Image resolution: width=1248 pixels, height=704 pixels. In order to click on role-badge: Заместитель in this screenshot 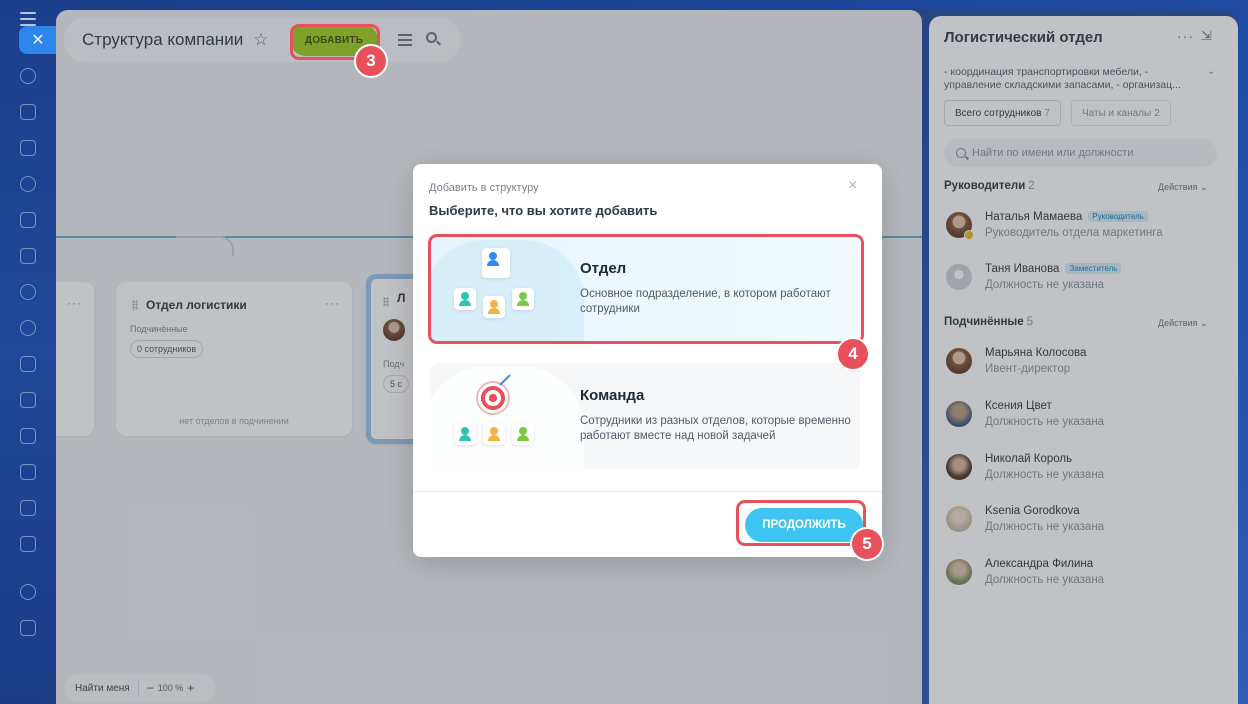, I will do `click(1093, 268)`.